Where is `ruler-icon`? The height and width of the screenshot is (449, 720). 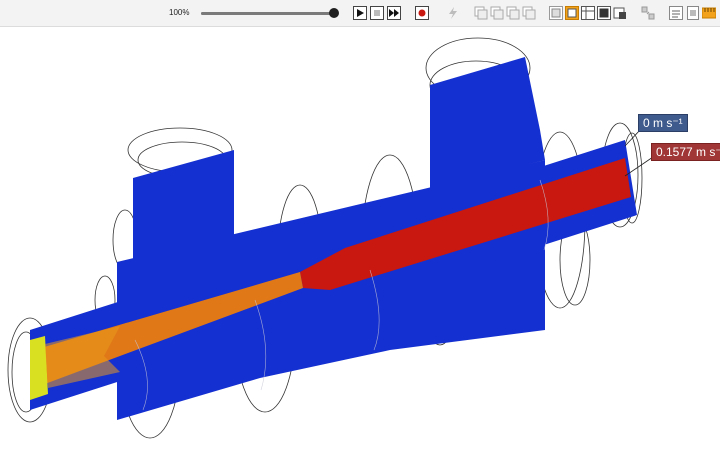
ruler-icon is located at coordinates (709, 13).